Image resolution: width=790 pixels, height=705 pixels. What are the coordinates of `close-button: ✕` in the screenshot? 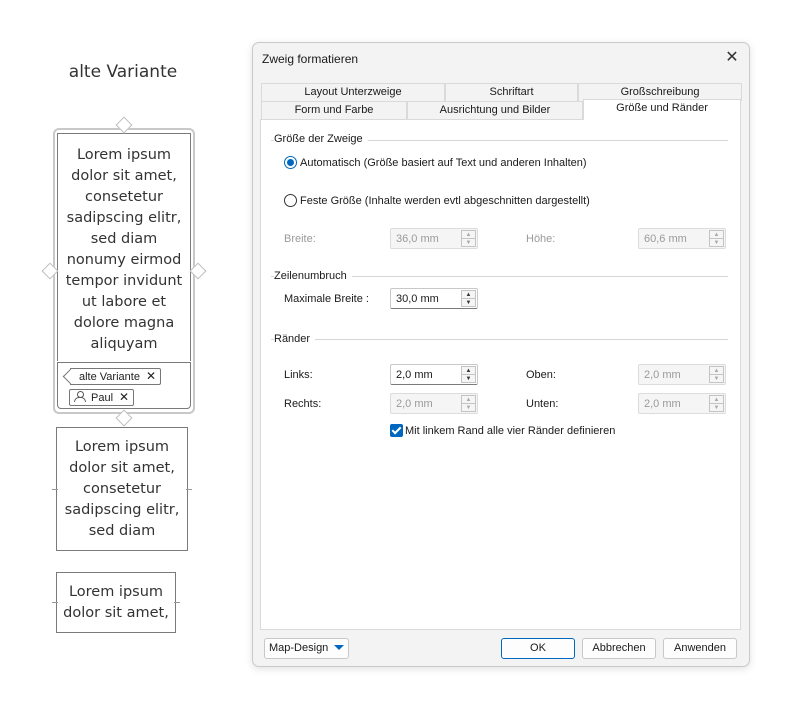 It's located at (732, 59).